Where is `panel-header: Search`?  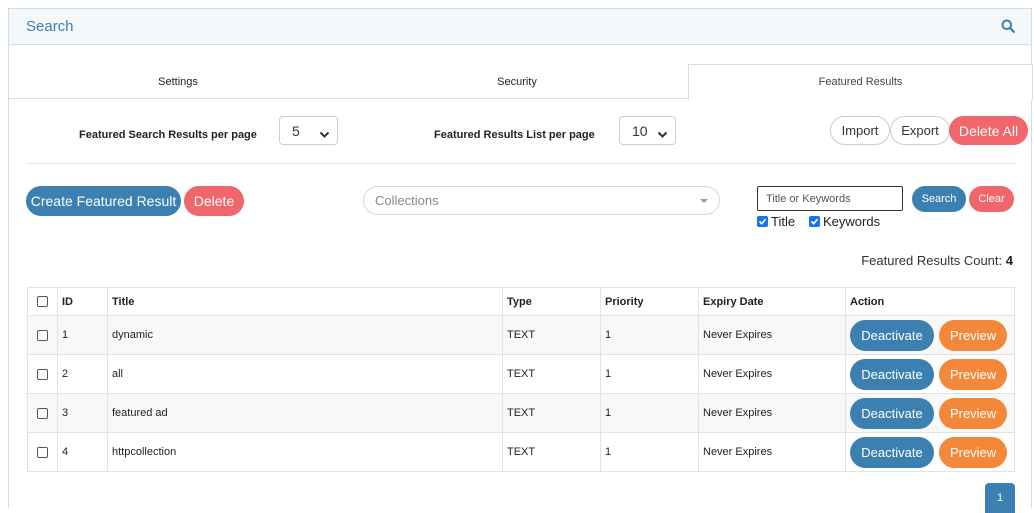
panel-header: Search is located at coordinates (520, 27).